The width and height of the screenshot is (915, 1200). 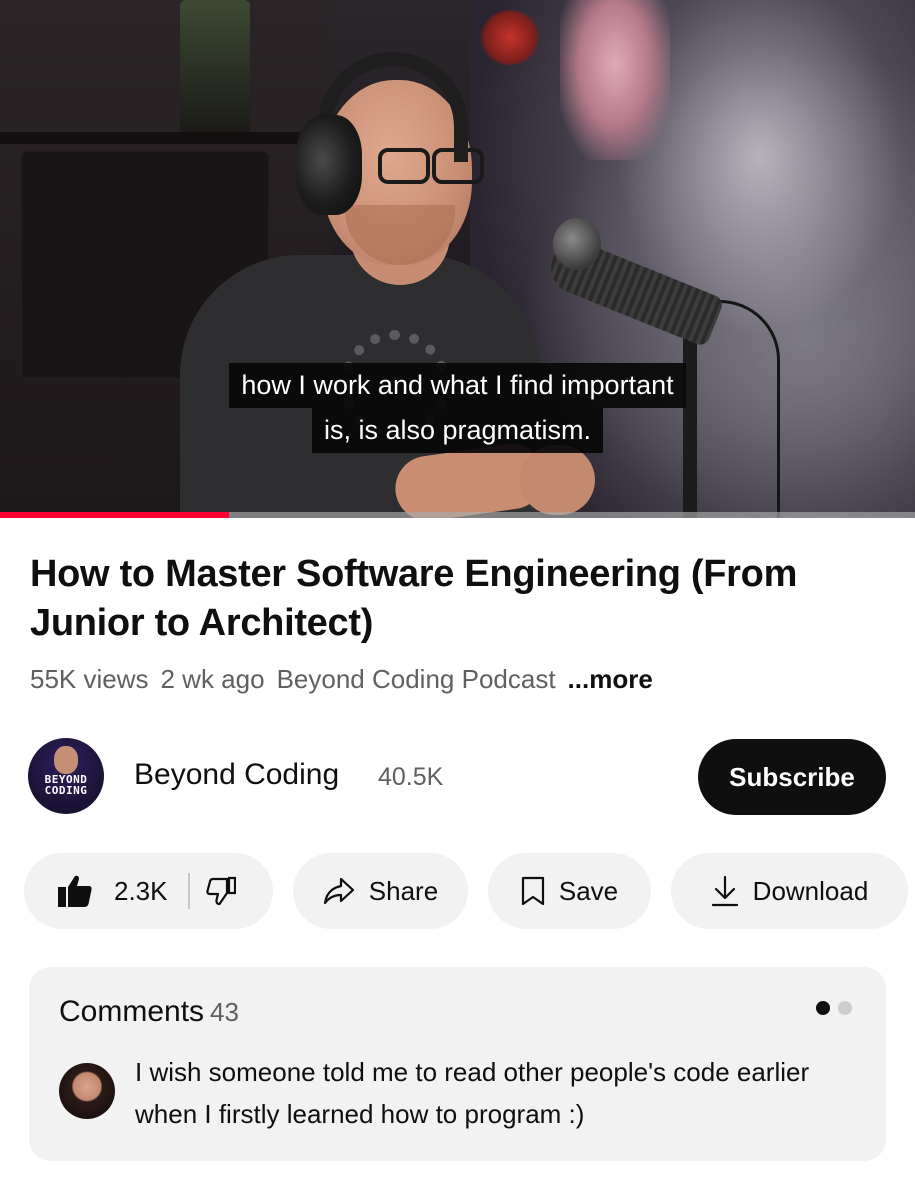 What do you see at coordinates (615, 80) in the screenshot?
I see `background-neon` at bounding box center [615, 80].